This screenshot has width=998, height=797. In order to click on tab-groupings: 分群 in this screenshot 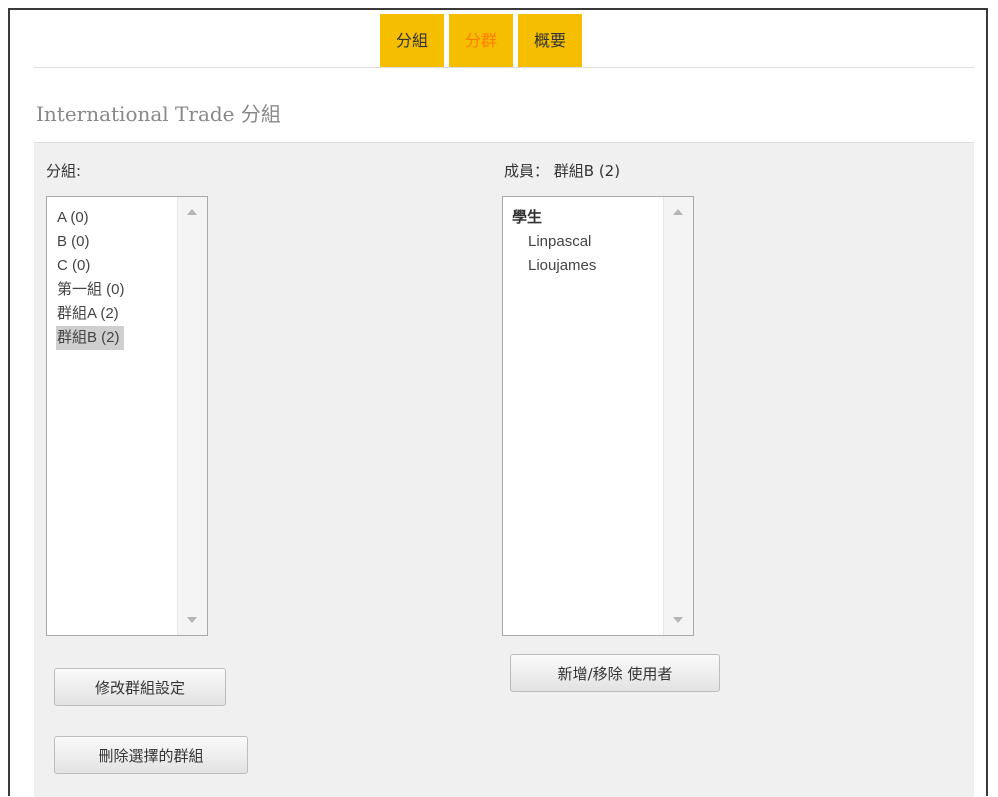, I will do `click(481, 41)`.